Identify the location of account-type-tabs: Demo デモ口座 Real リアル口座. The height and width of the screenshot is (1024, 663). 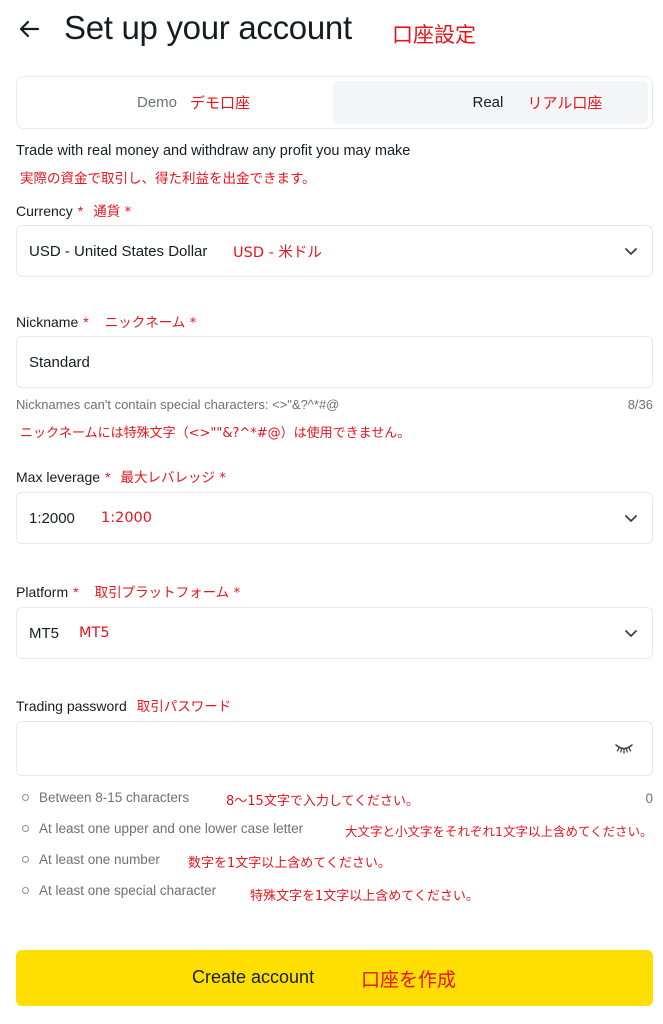
(334, 102).